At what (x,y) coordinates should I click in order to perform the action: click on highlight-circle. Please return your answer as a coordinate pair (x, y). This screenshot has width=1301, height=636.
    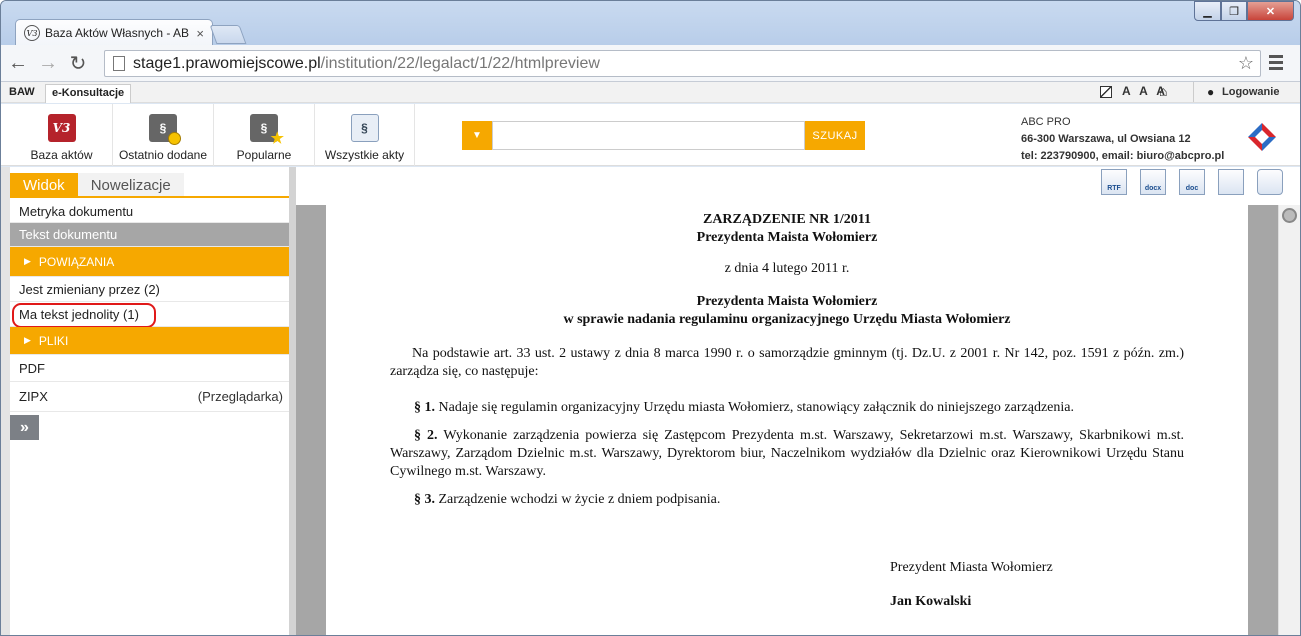
    Looking at the image, I should click on (84, 315).